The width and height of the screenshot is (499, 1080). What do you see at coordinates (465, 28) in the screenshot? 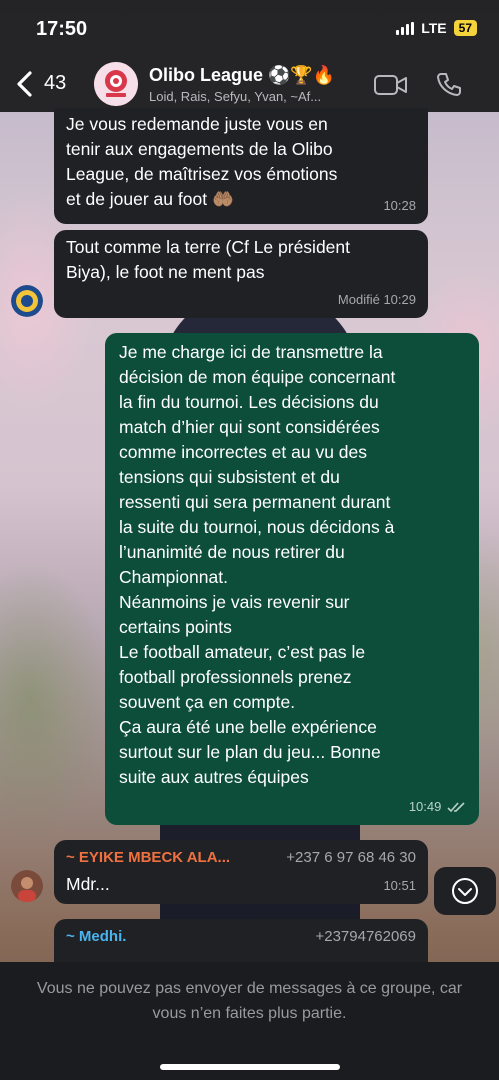
I see `battery-icon: 57` at bounding box center [465, 28].